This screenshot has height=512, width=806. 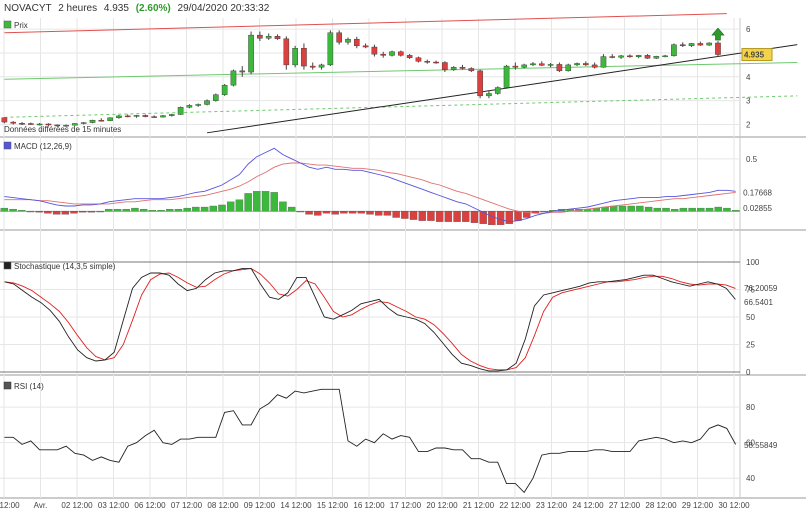 I want to click on x-tick-label: 06 12:00, so click(x=150, y=505).